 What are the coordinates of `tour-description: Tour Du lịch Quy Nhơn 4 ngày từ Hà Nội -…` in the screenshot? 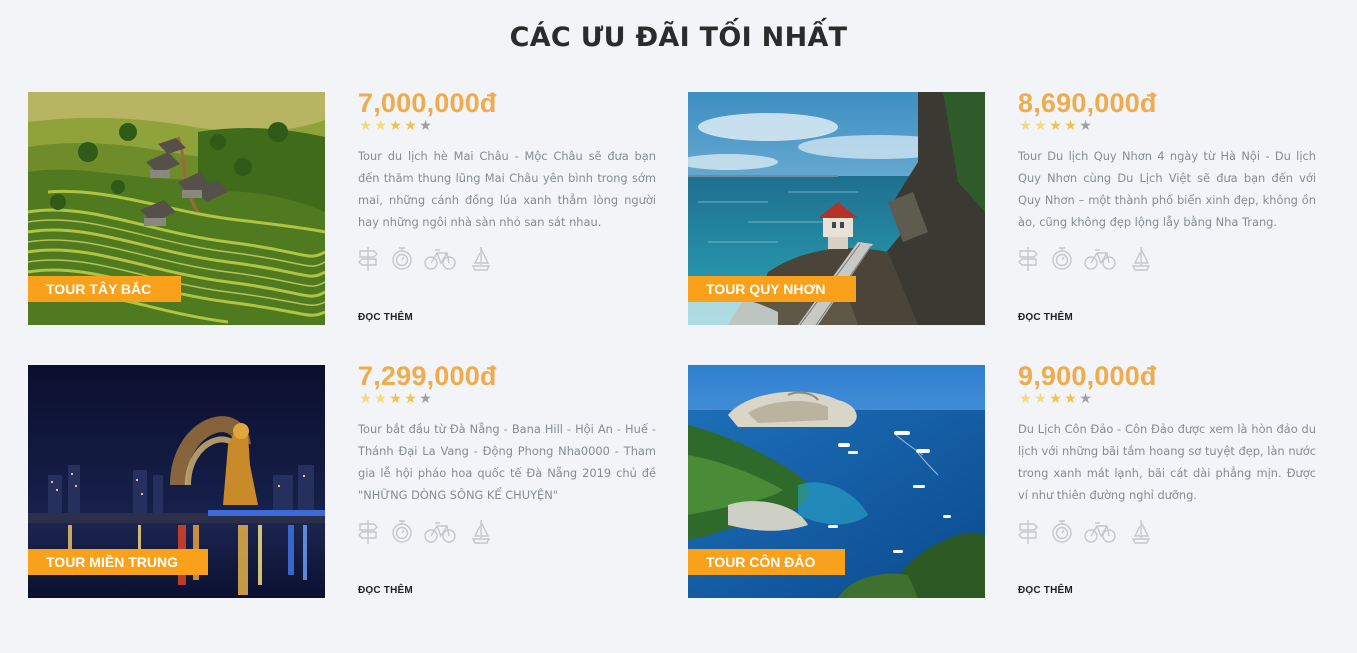 It's located at (1167, 189).